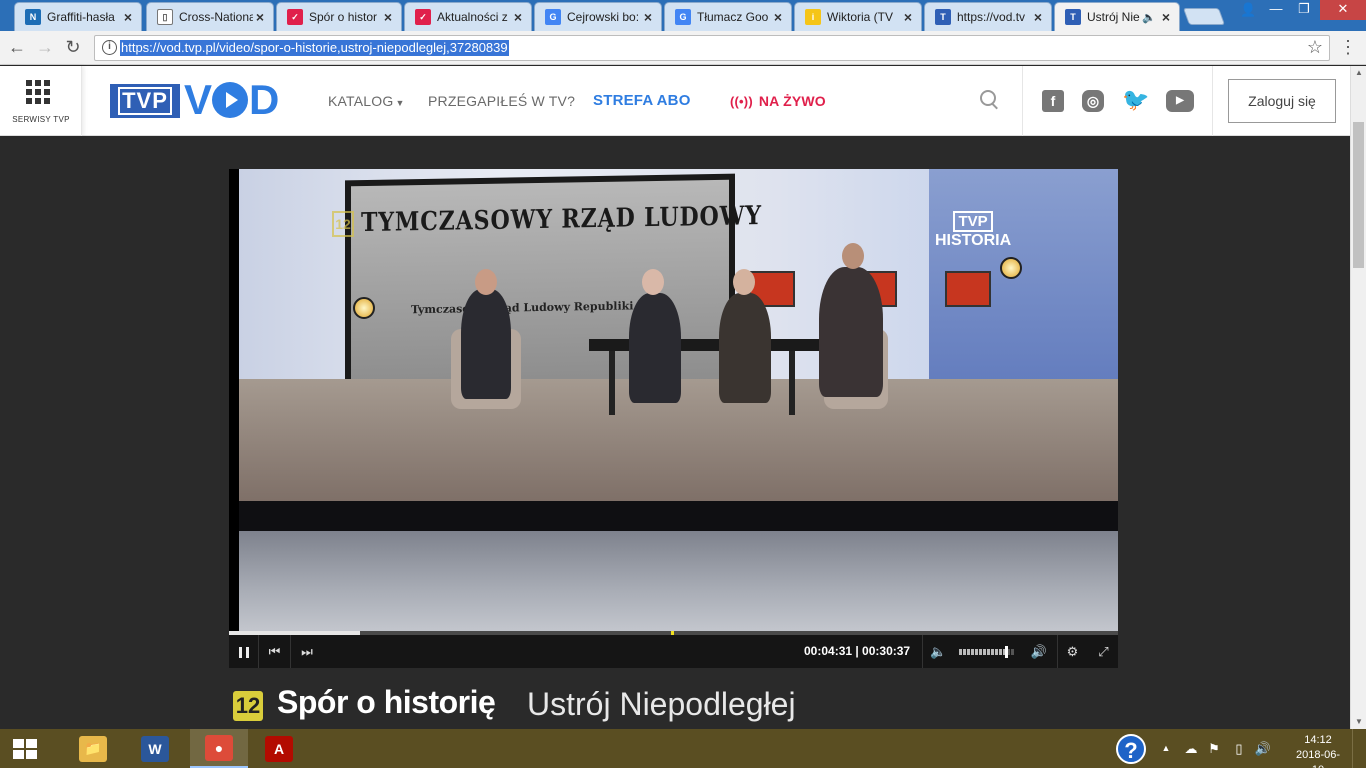 The image size is (1366, 768). Describe the element at coordinates (339, 16) in the screenshot. I see `tab-2: ✓ Spór o histor ×` at that location.